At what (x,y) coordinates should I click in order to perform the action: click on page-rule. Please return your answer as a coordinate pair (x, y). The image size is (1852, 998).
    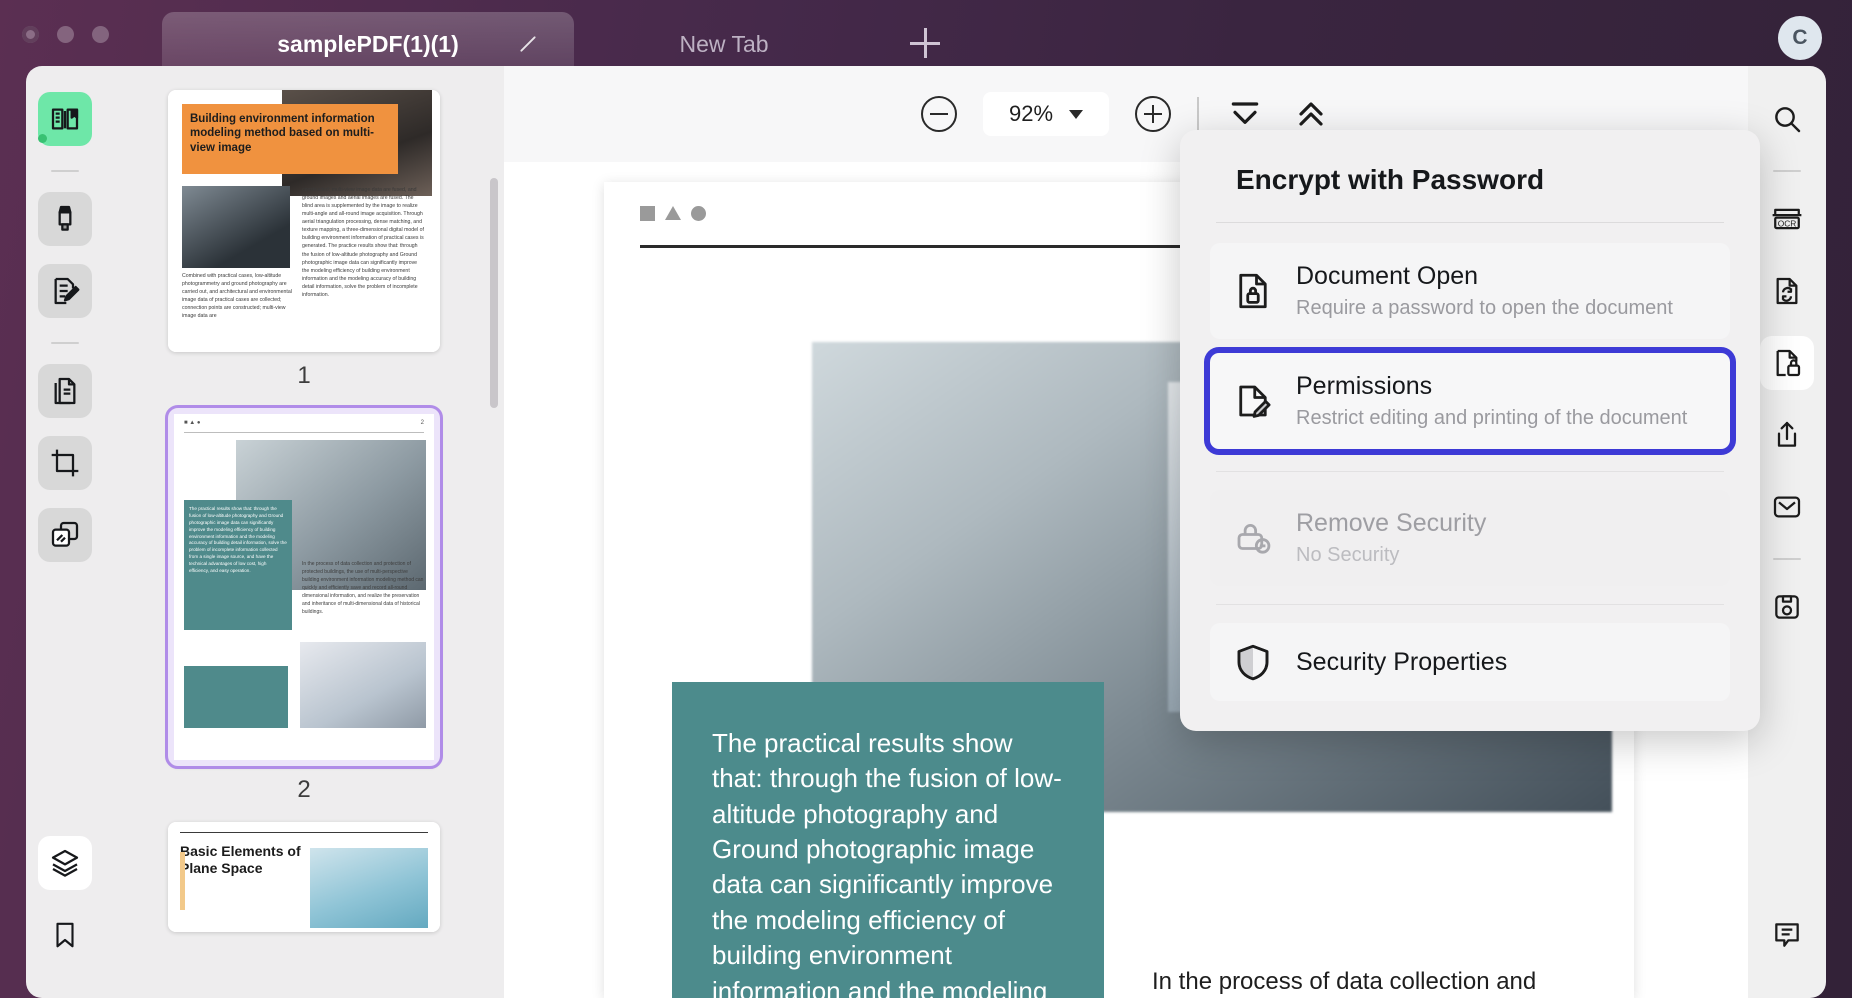
    Looking at the image, I should click on (304, 832).